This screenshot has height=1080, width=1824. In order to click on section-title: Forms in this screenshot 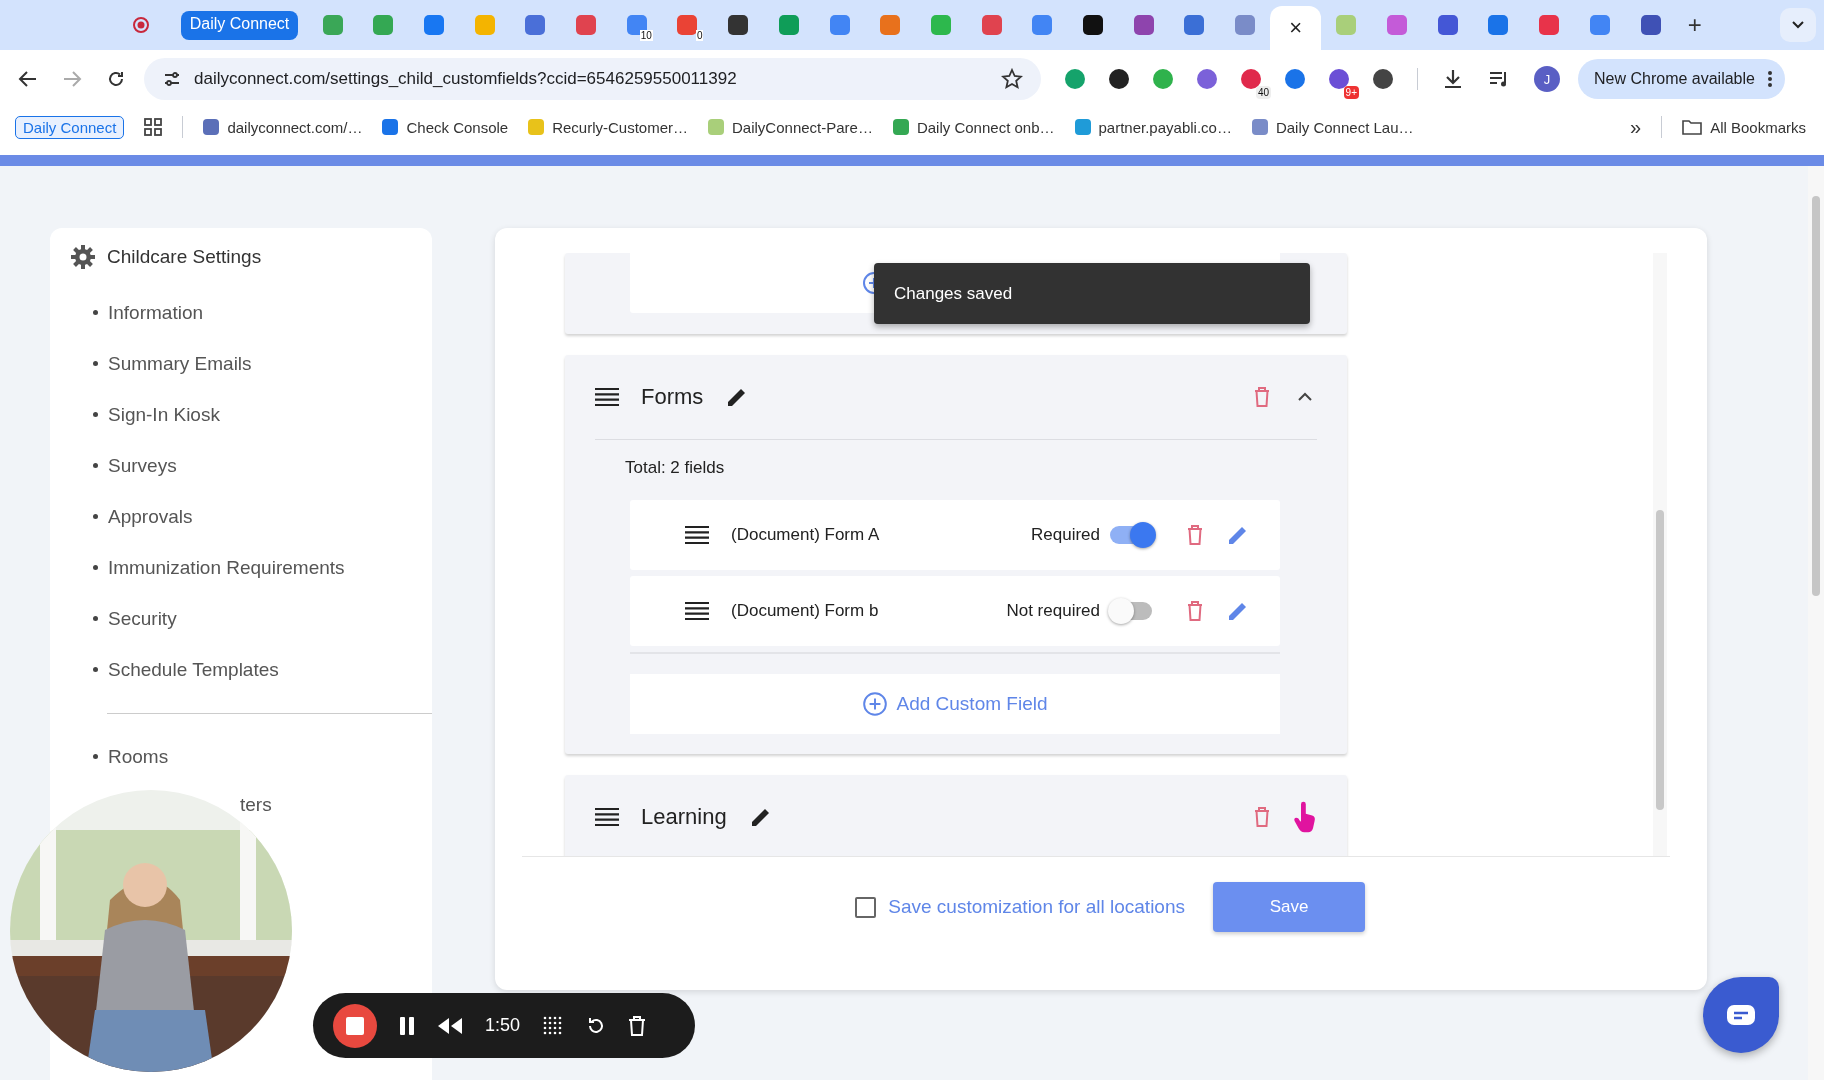, I will do `click(672, 397)`.